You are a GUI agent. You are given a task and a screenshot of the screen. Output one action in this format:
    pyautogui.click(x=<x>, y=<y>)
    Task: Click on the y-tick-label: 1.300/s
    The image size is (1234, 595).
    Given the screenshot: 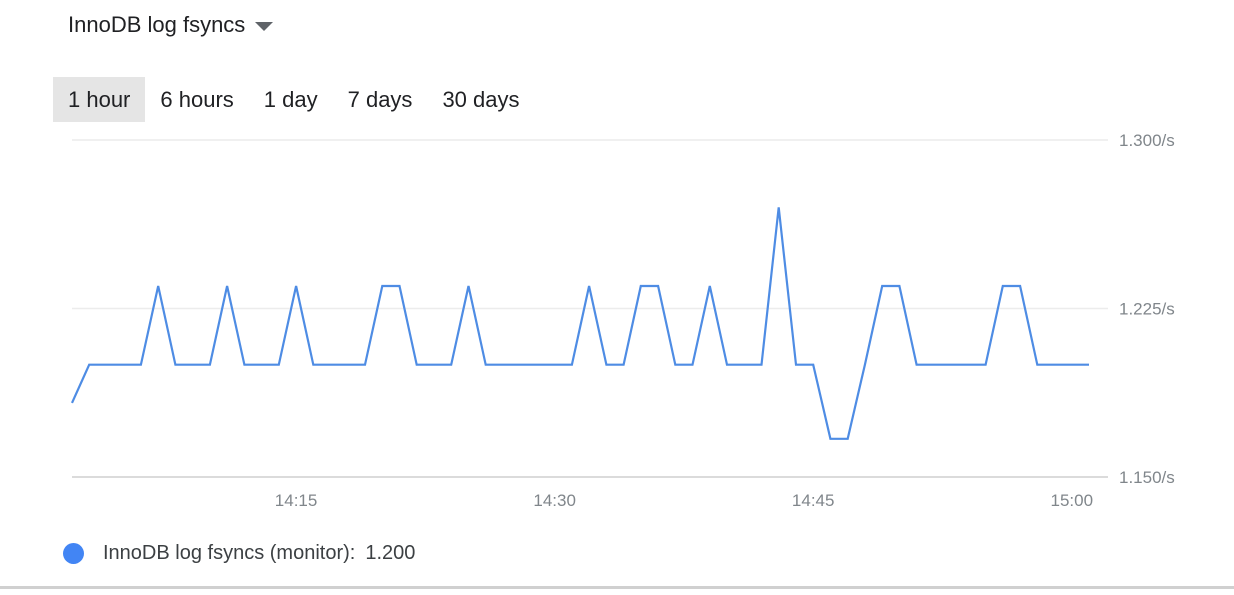 What is the action you would take?
    pyautogui.click(x=1147, y=140)
    